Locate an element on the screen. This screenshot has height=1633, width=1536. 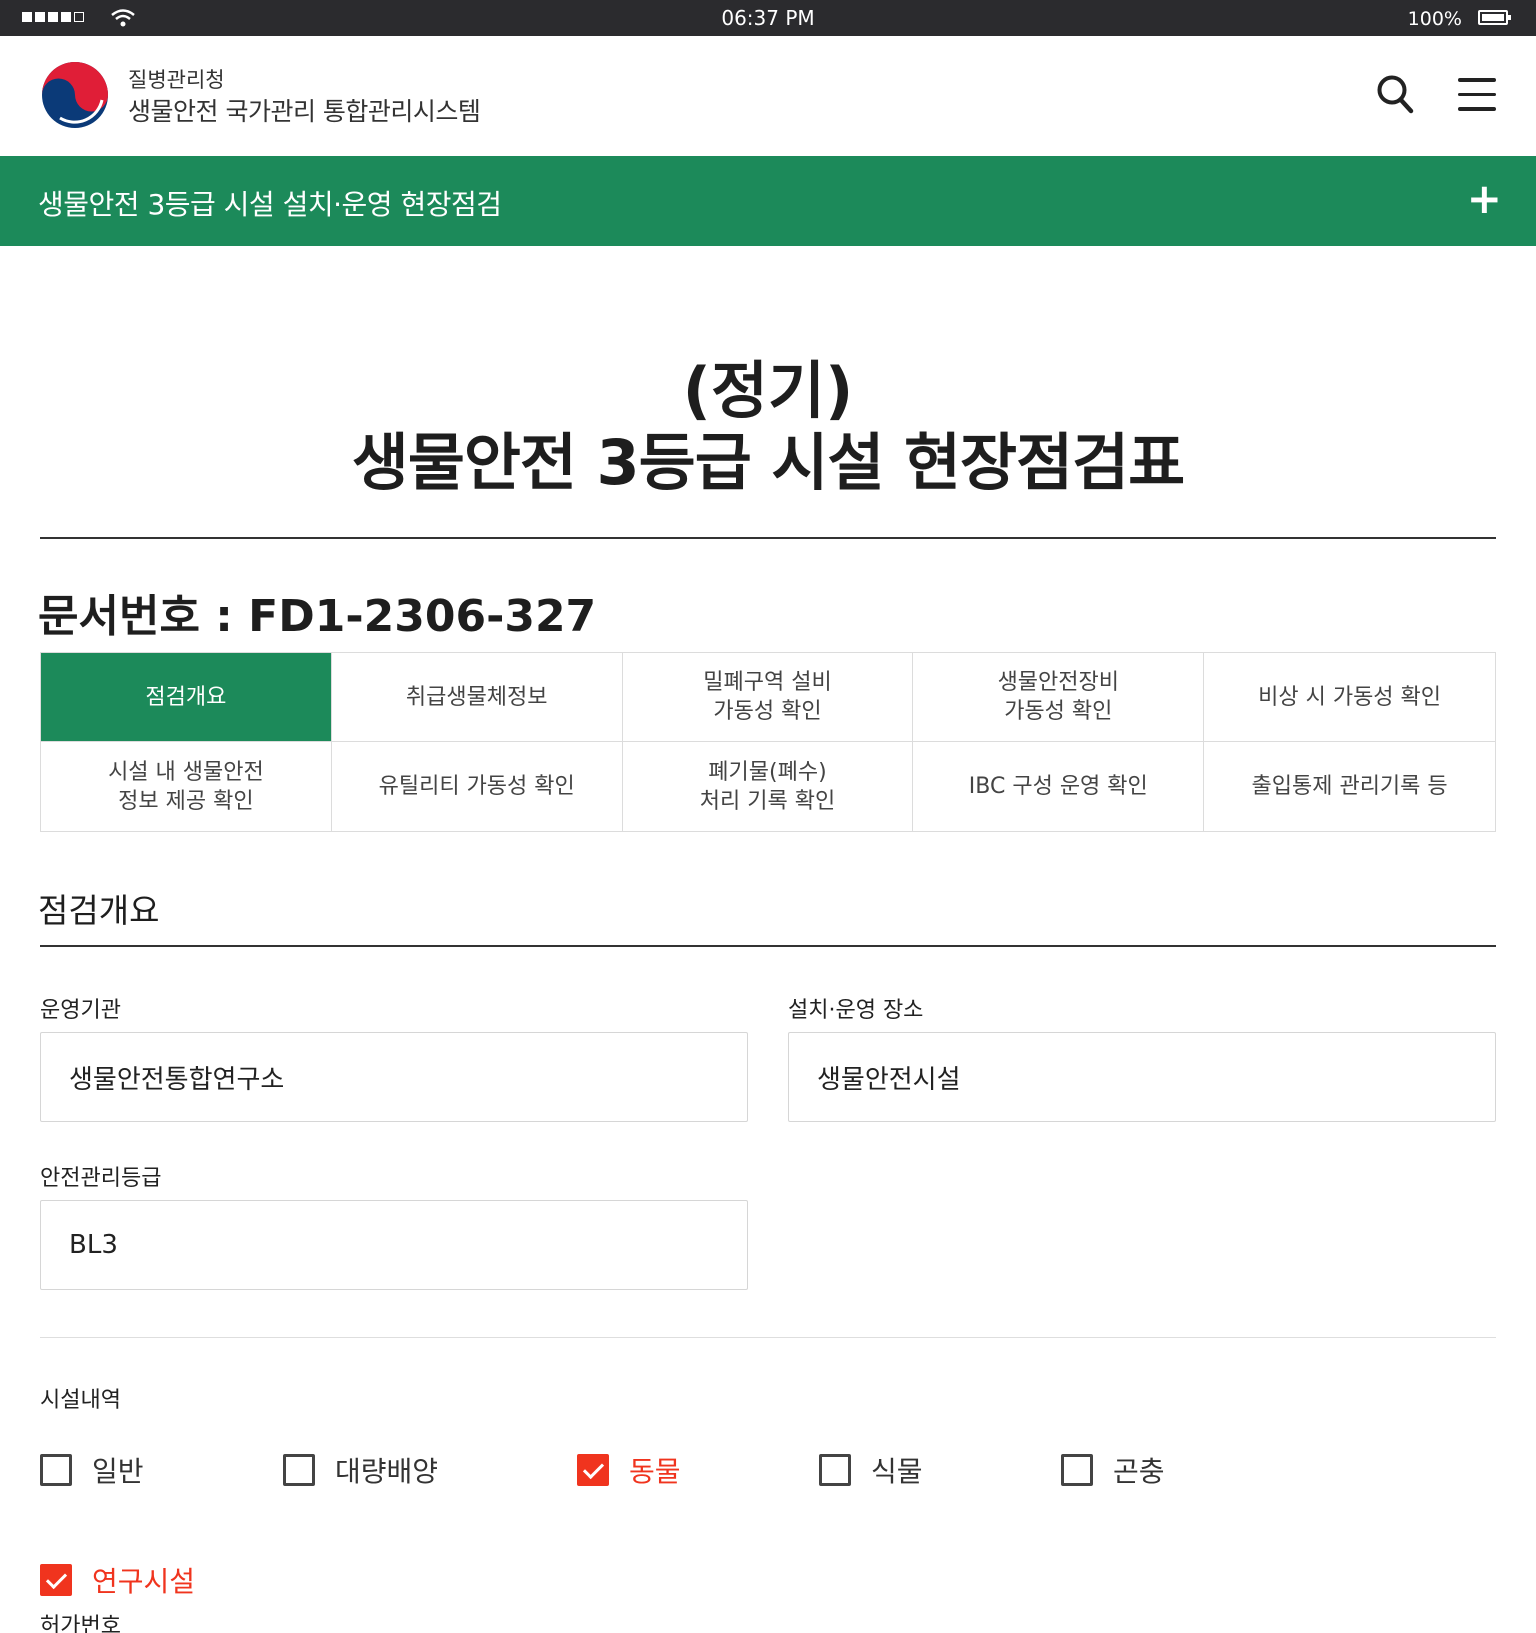
tab-ibc: IBC 구성 운영 확인 is located at coordinates (1059, 786).